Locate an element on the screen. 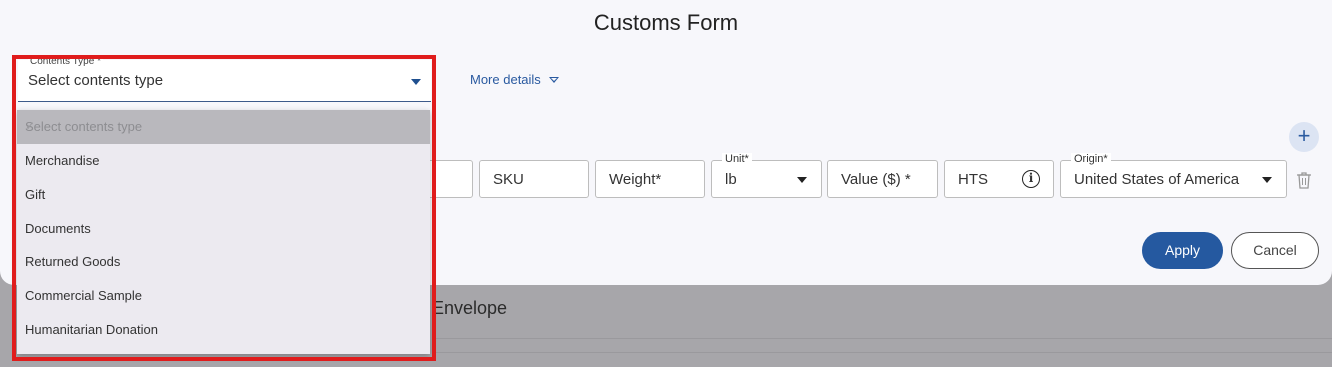  option-label: Merchandise is located at coordinates (62, 160).